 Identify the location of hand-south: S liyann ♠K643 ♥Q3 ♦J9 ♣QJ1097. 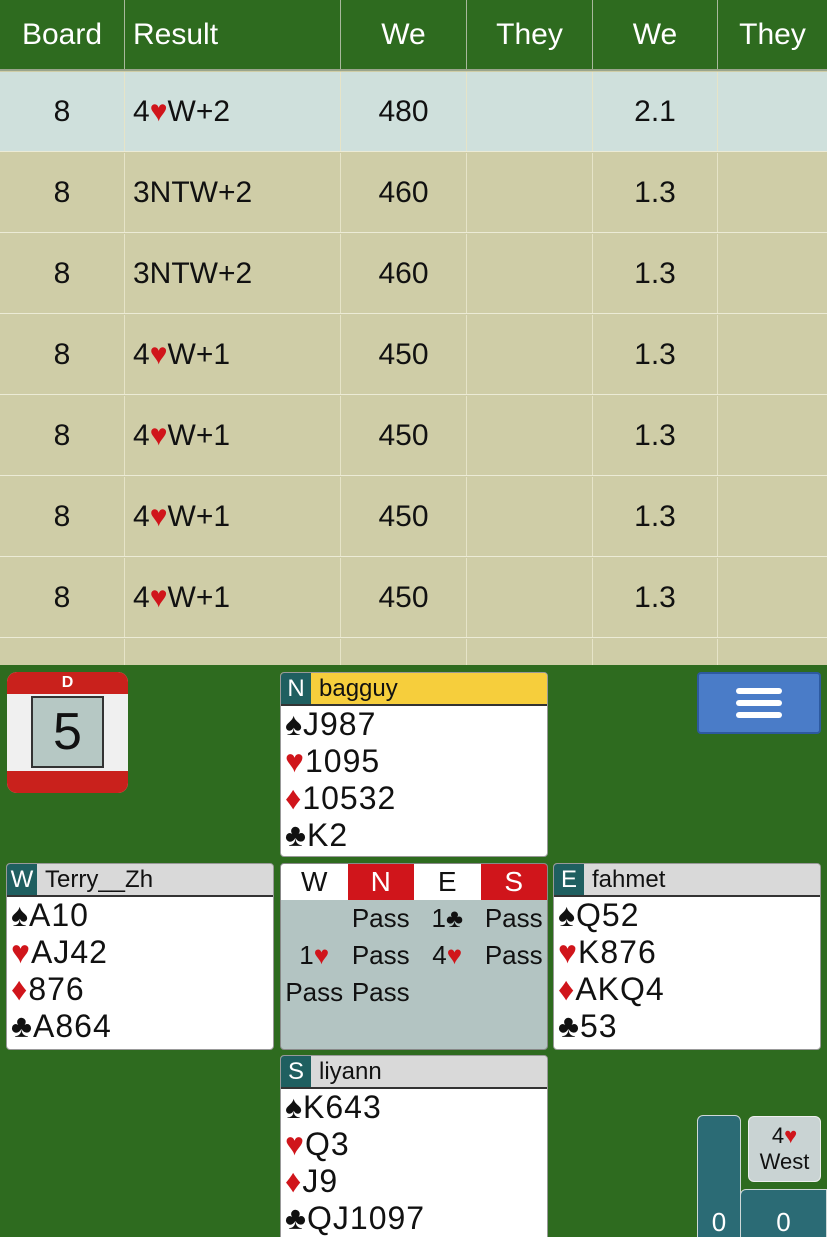
(414, 1146).